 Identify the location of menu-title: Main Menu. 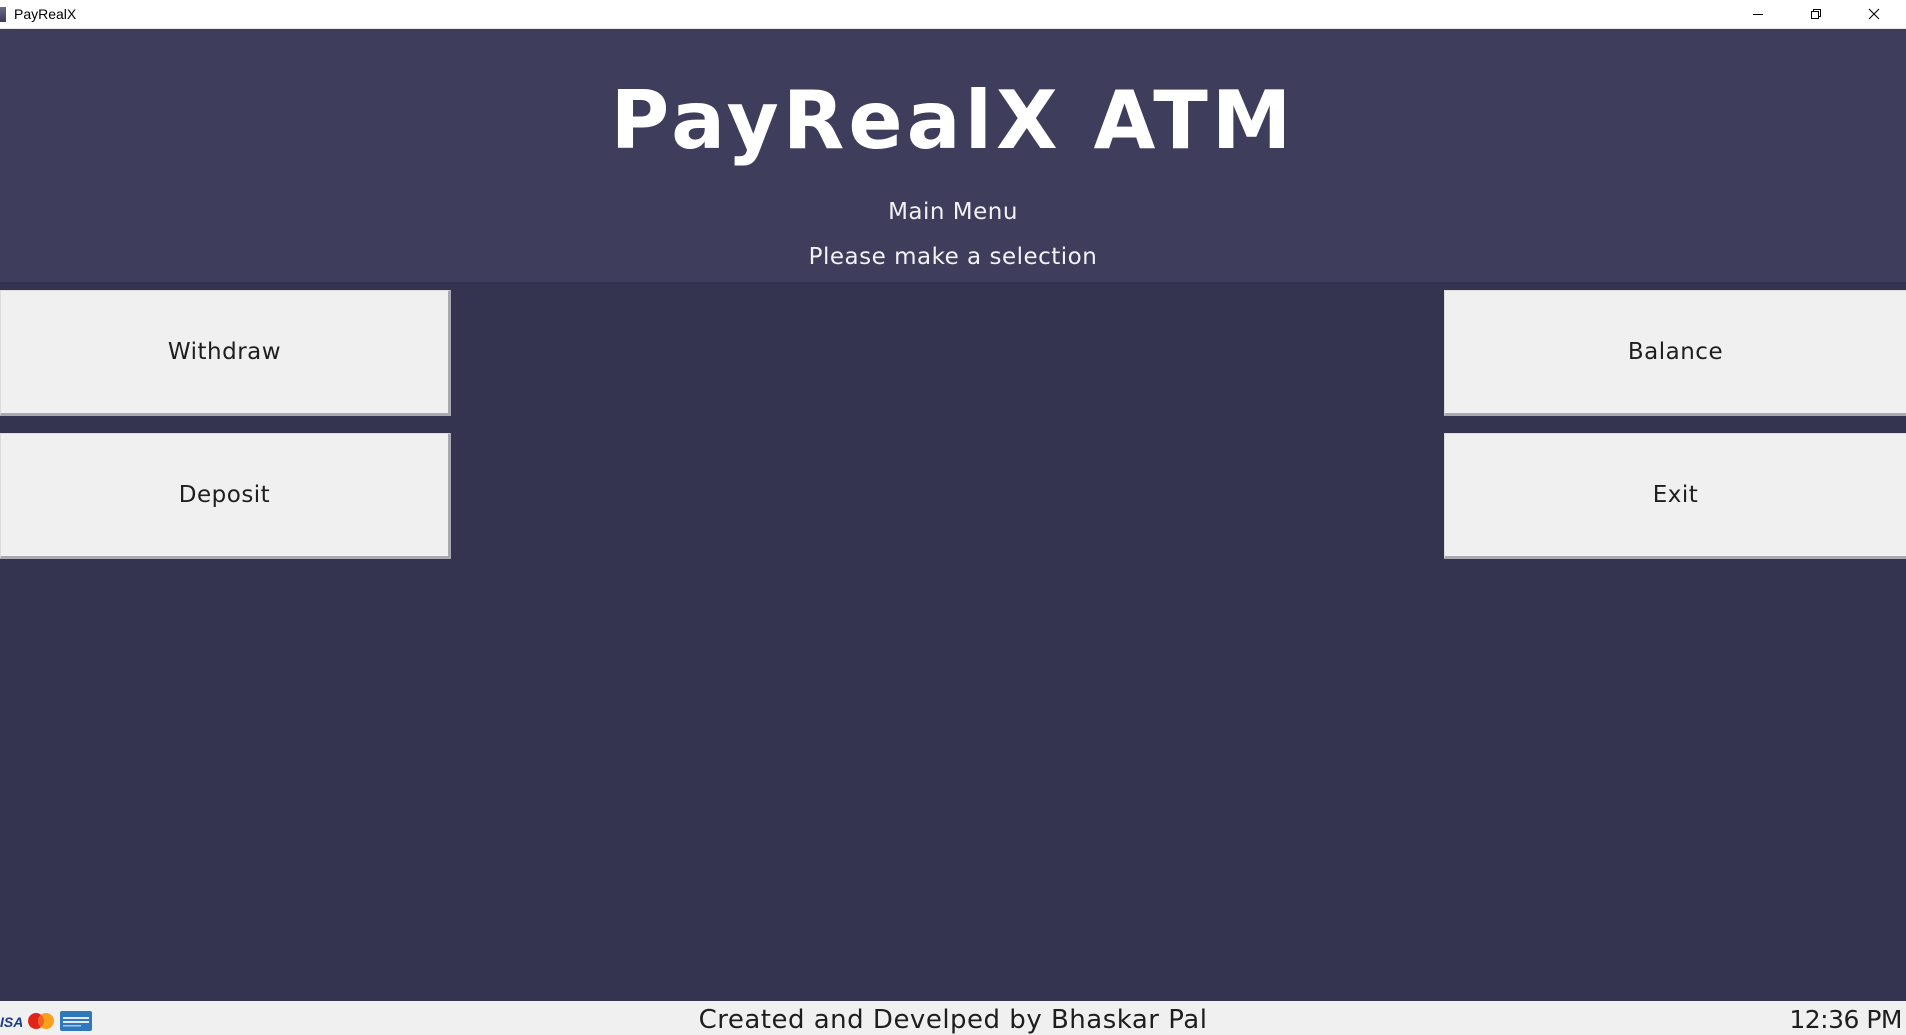
(953, 212).